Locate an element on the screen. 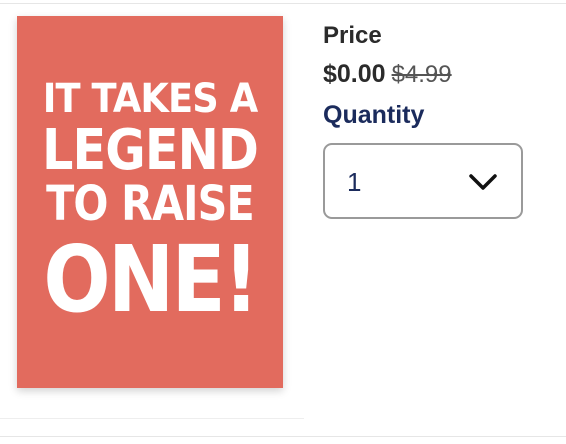 Image resolution: width=566 pixels, height=444 pixels. quantity-selected-value: 1 is located at coordinates (354, 182).